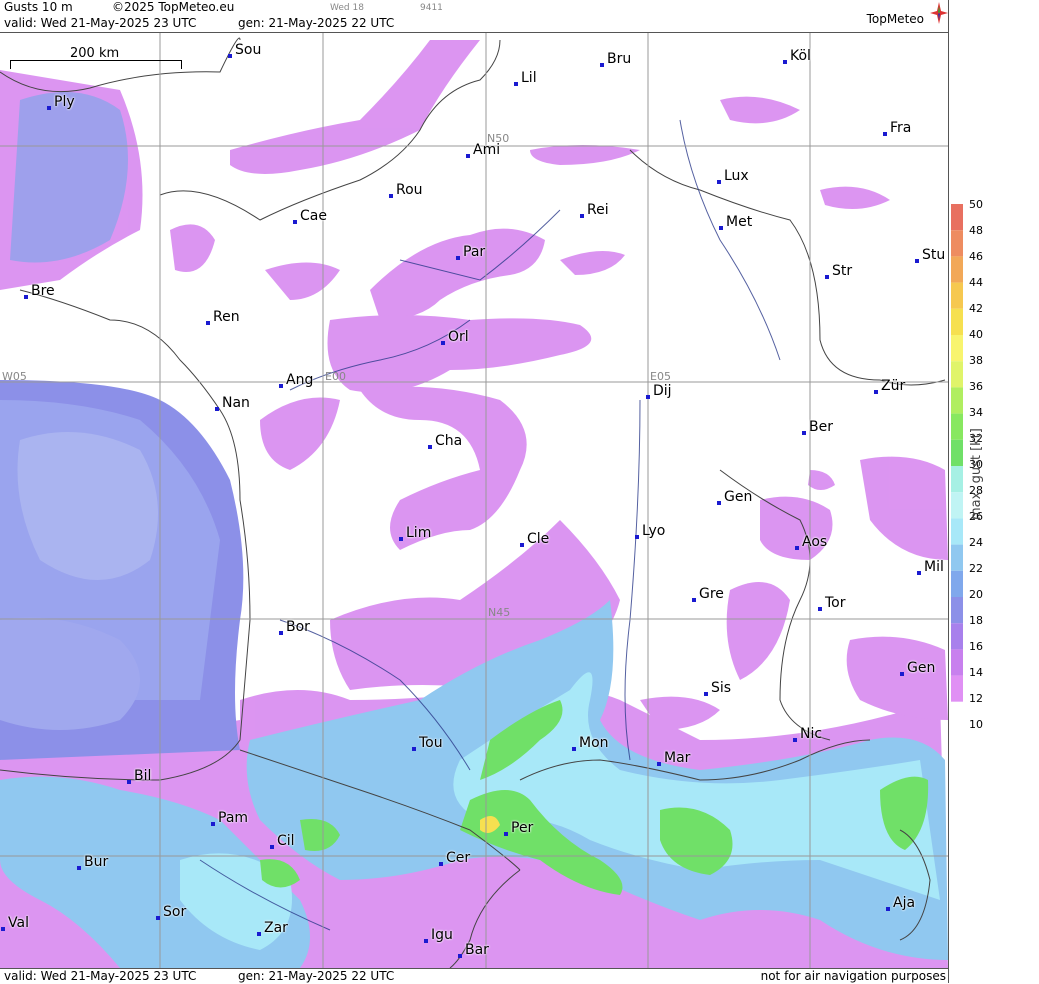 The image size is (1039, 984). I want to click on product-label: Gusts 10 m, so click(38, 7).